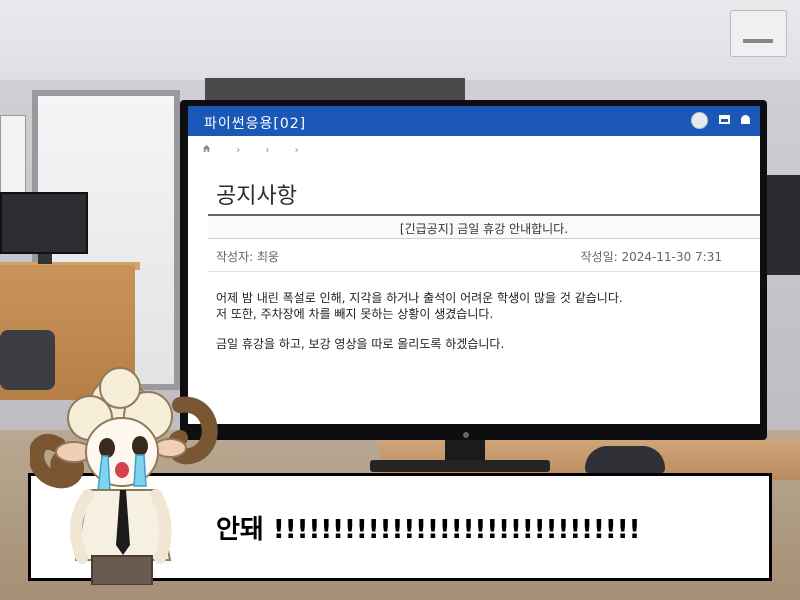 The image size is (800, 600). Describe the element at coordinates (355, 314) in the screenshot. I see `notice-body-line: 저 또한, 주차장에 차를 빼지 못하는 상황이 생겼습니다.` at that location.